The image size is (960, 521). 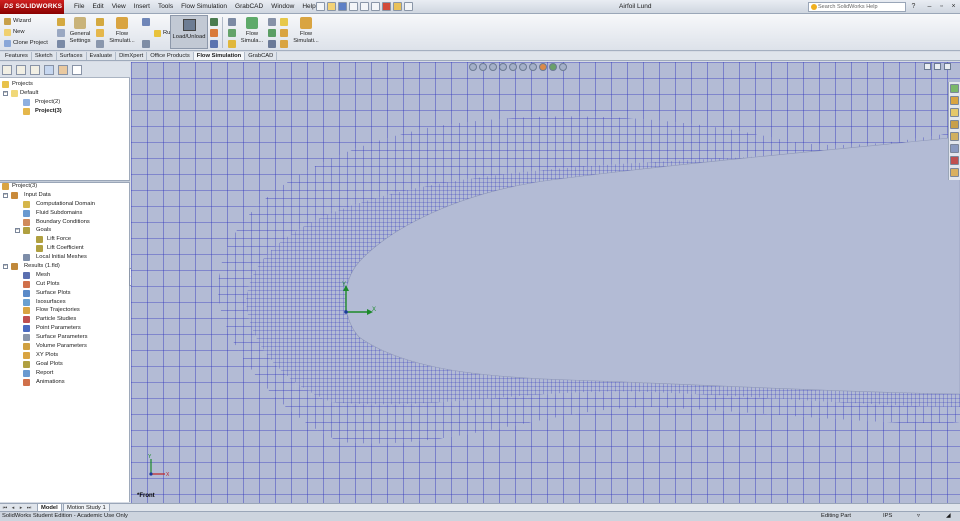 I want to click on tree-row-lift-coefficient: Lift Coefficient, so click(x=65, y=248).